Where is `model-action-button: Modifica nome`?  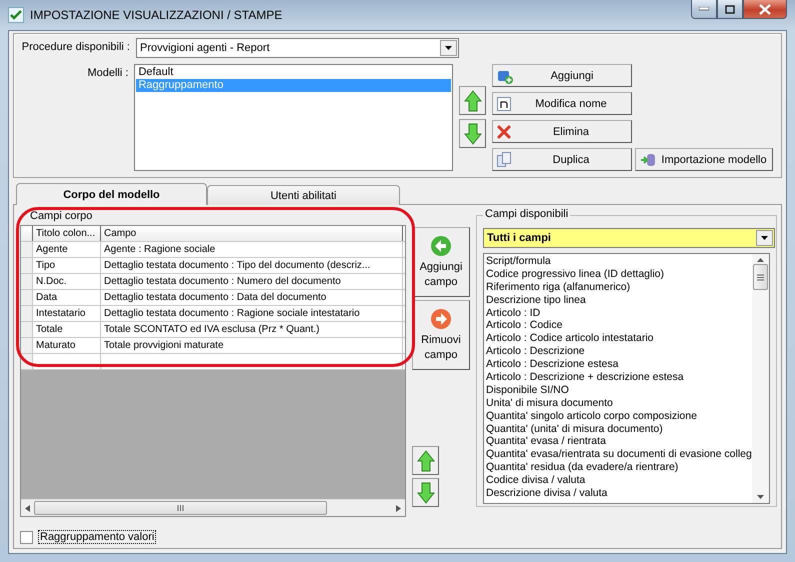
model-action-button: Modifica nome is located at coordinates (562, 103).